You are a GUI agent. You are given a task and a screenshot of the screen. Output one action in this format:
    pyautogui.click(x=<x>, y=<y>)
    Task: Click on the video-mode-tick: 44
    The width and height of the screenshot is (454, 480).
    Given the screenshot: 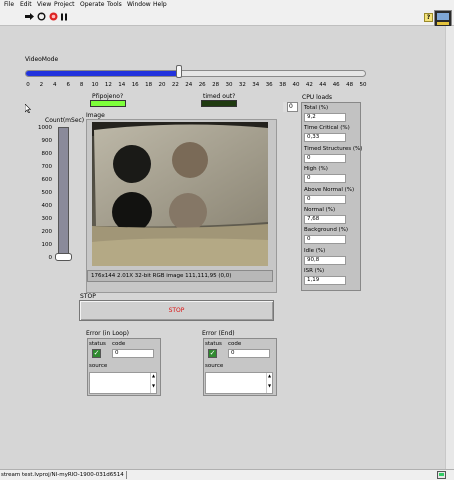 What is the action you would take?
    pyautogui.click(x=323, y=85)
    